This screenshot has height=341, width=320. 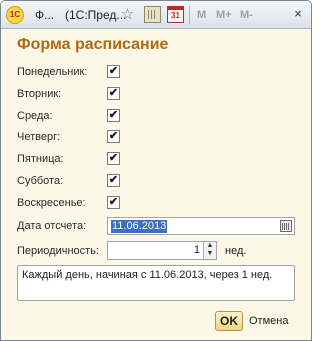 I want to click on toolbar-separator, so click(x=189, y=15).